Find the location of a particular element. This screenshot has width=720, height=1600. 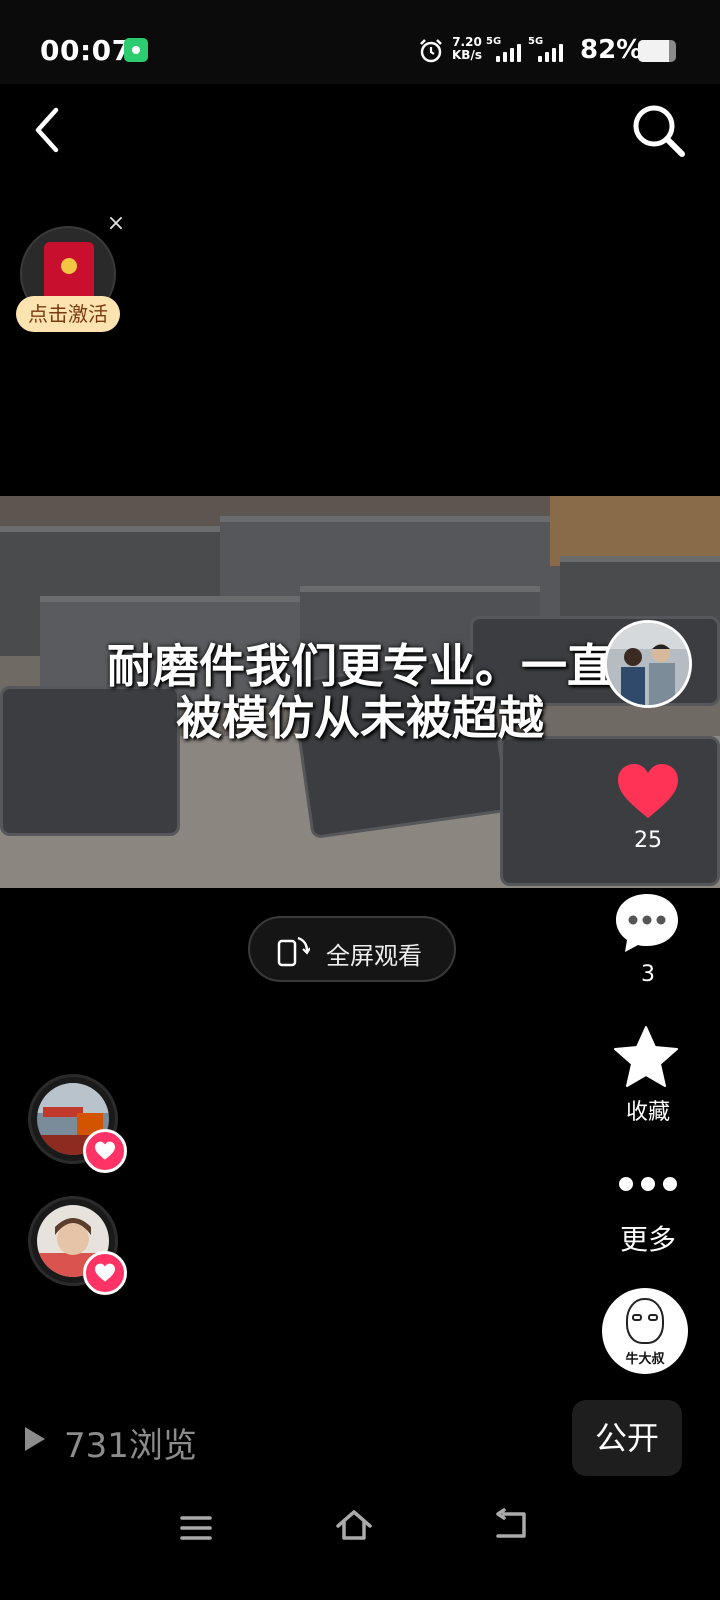

back-button is located at coordinates (48, 130).